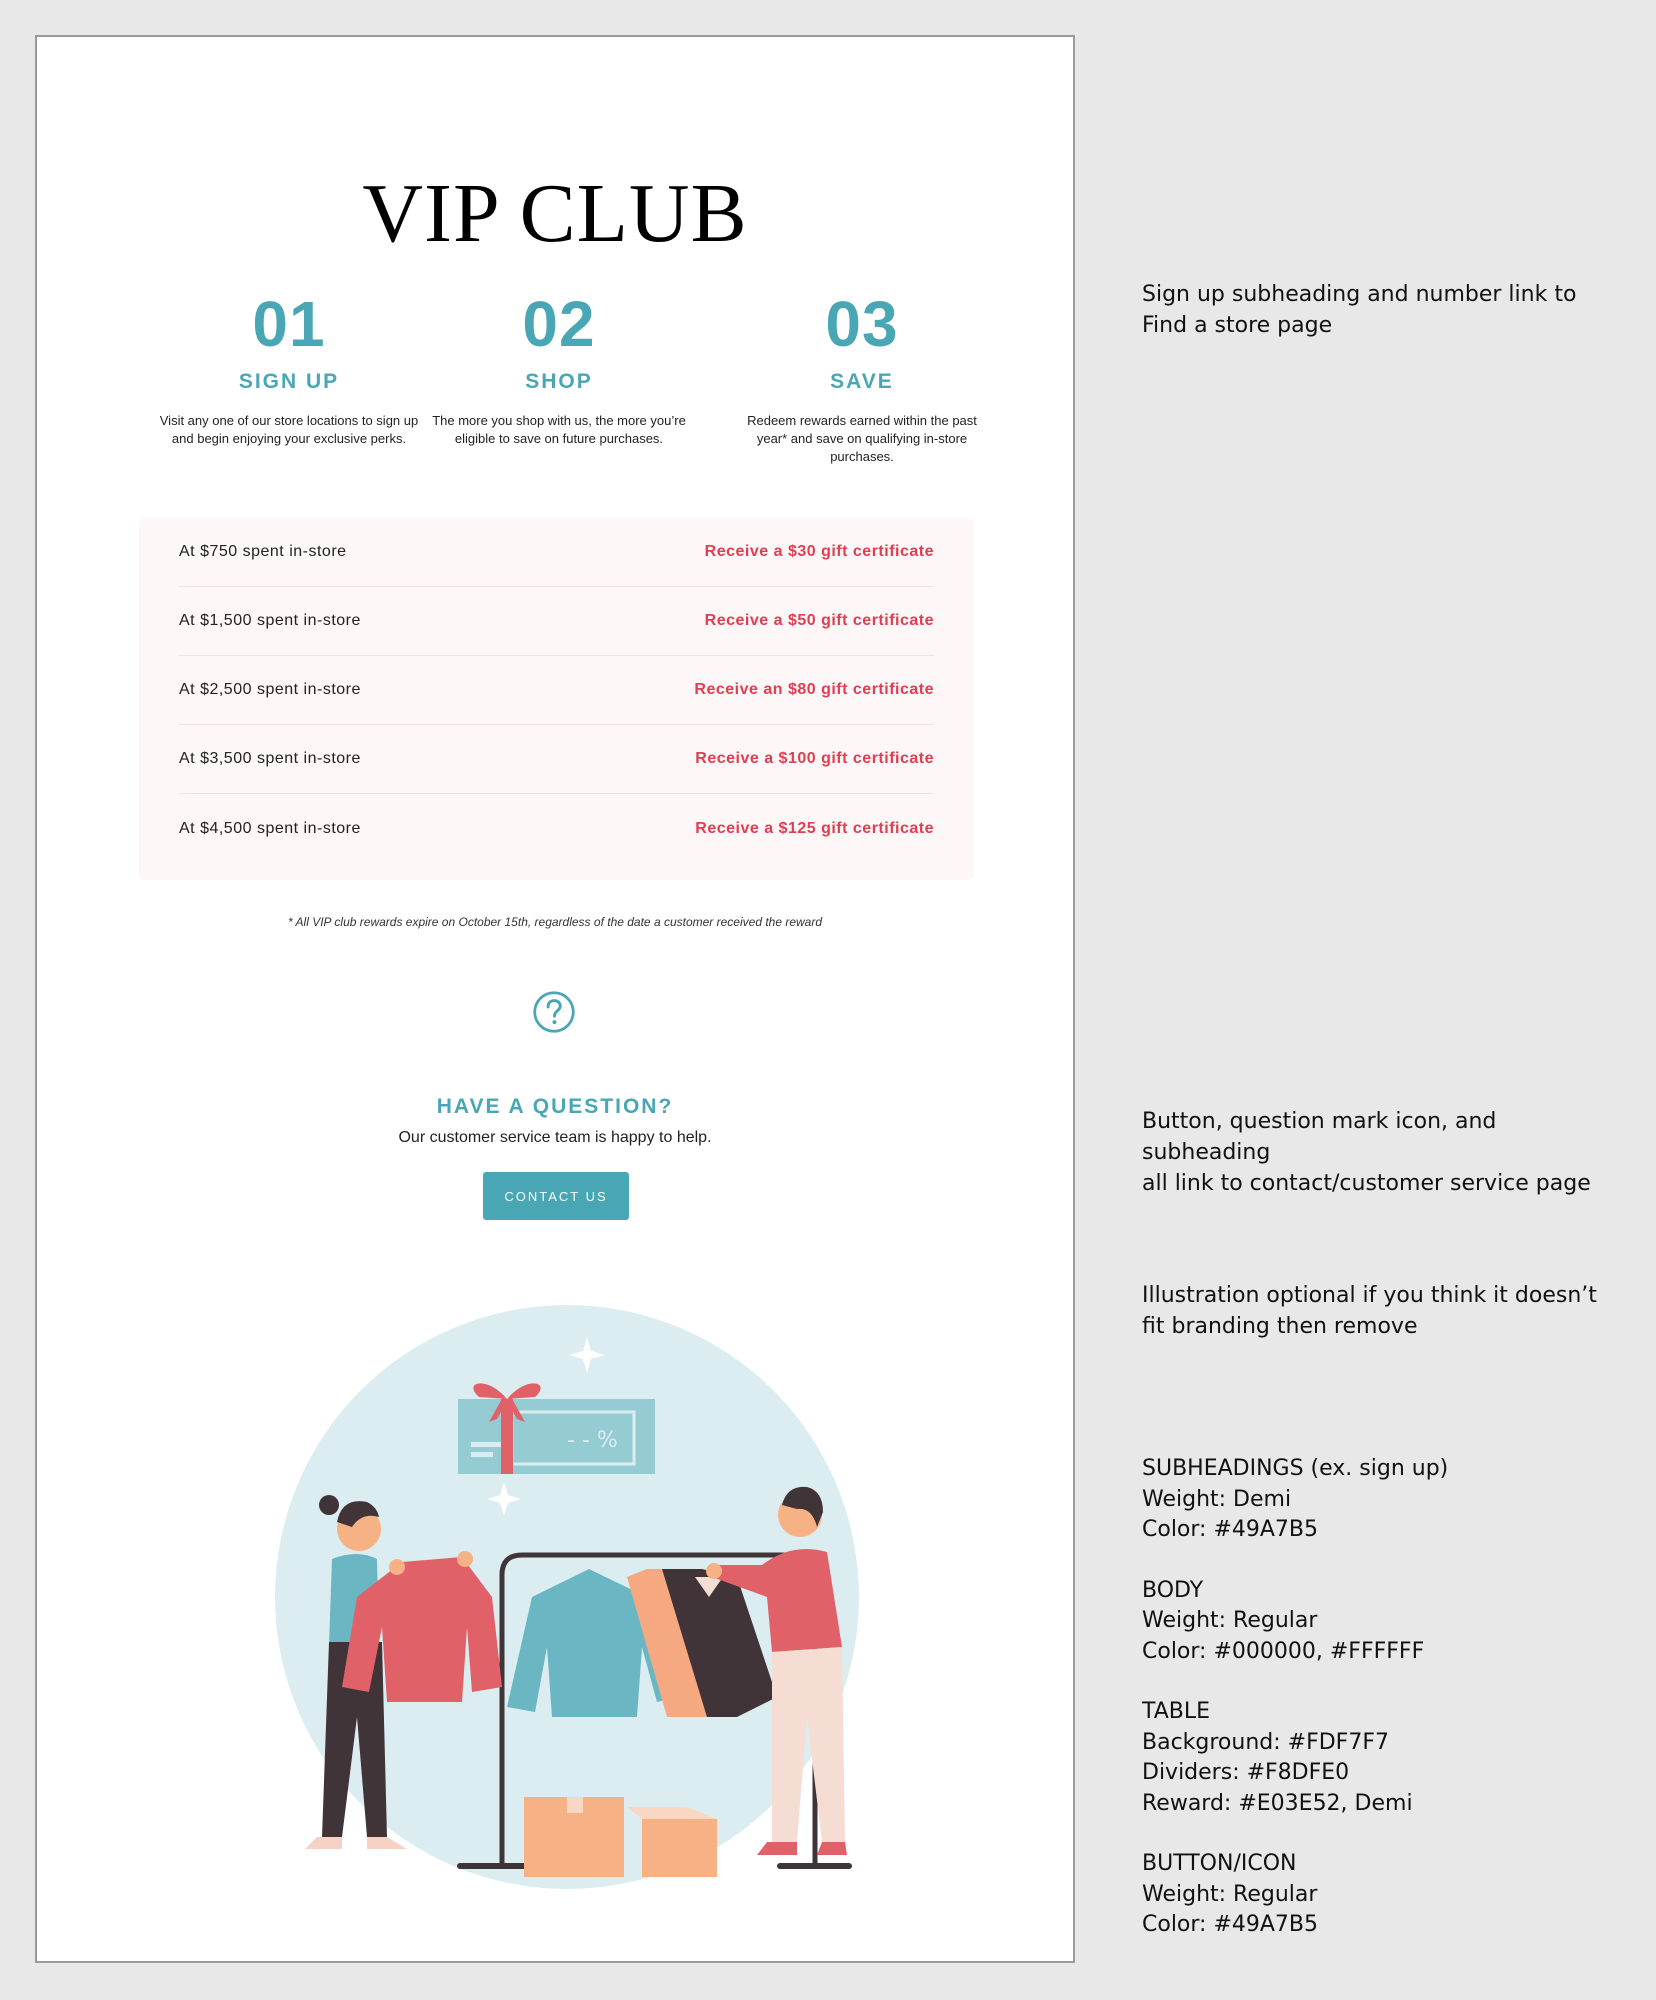 The height and width of the screenshot is (2000, 1656). I want to click on step-heading: SAVE, so click(862, 381).